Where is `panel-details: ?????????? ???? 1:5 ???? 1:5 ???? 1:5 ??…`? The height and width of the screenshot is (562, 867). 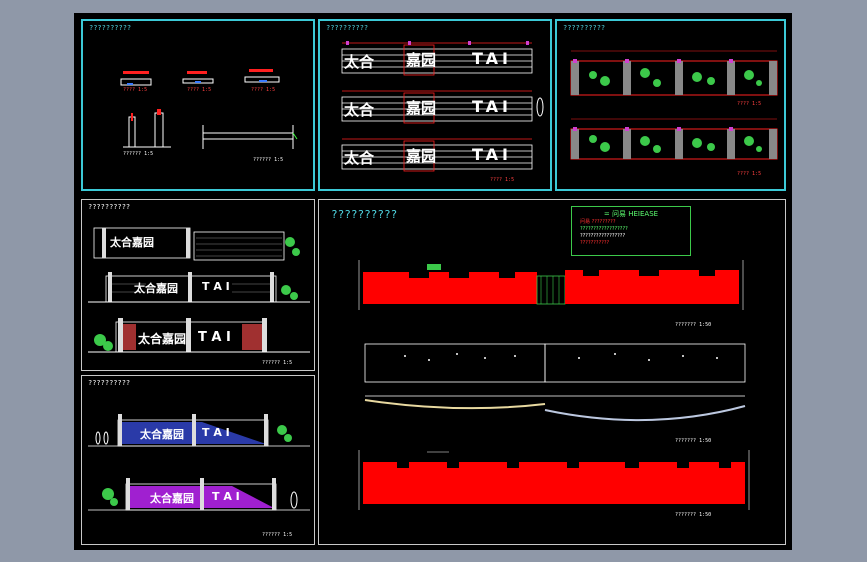 panel-details: ?????????? ???? 1:5 ???? 1:5 ???? 1:5 ??… is located at coordinates (198, 105).